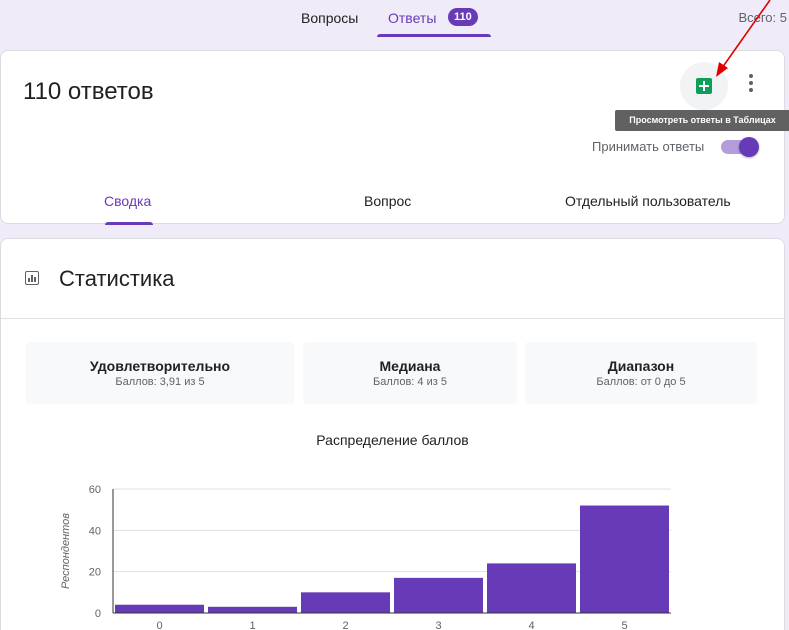 Image resolution: width=789 pixels, height=630 pixels. Describe the element at coordinates (95, 531) in the screenshot. I see `y-tick-label: 40` at that location.